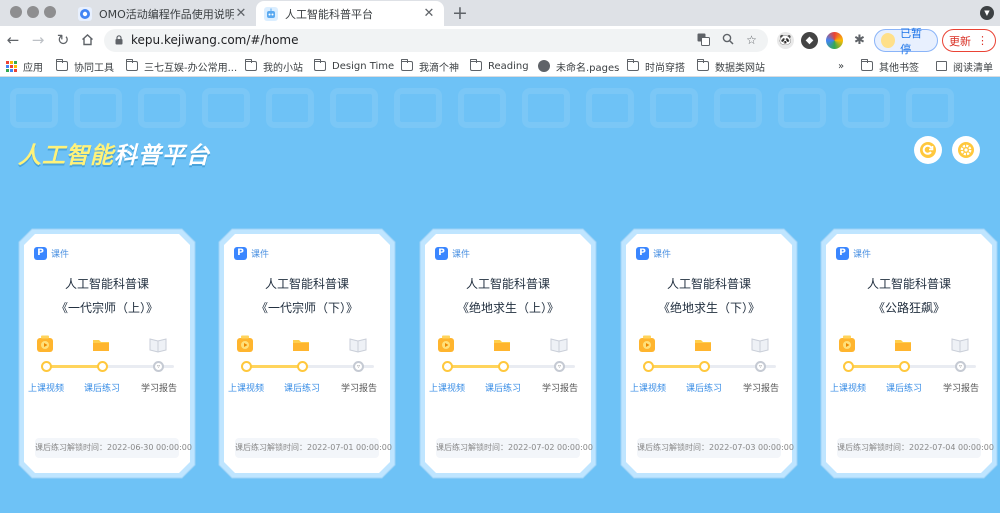 This screenshot has height=513, width=1000. Describe the element at coordinates (350, 13) in the screenshot. I see `tab-ai-platform: 人工智能科普平台 ✕` at that location.